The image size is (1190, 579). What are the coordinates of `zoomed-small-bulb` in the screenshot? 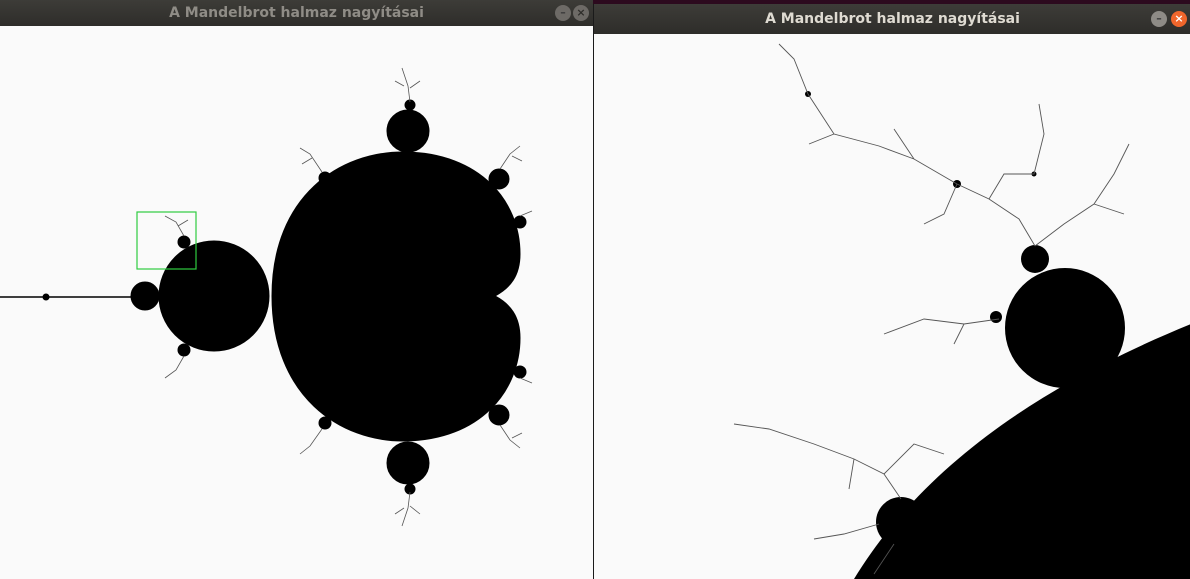 It's located at (901, 522).